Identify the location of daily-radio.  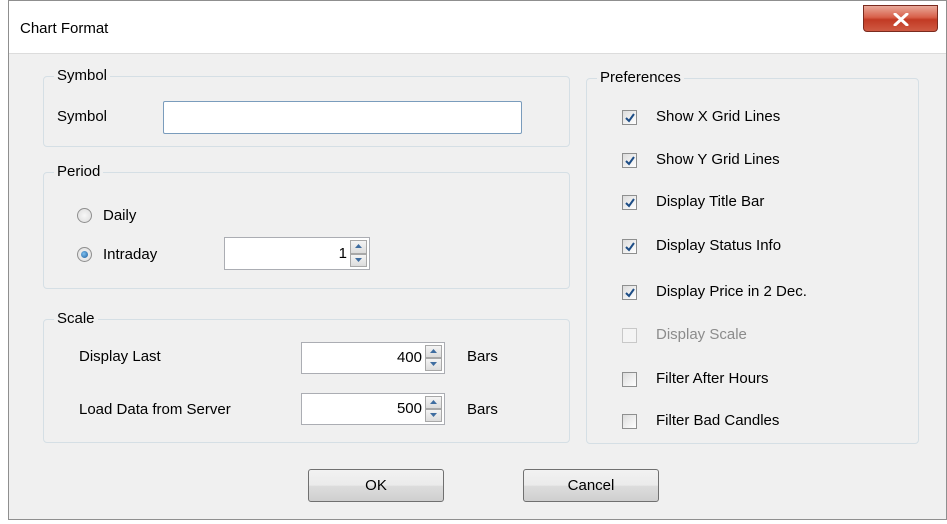
(84, 215).